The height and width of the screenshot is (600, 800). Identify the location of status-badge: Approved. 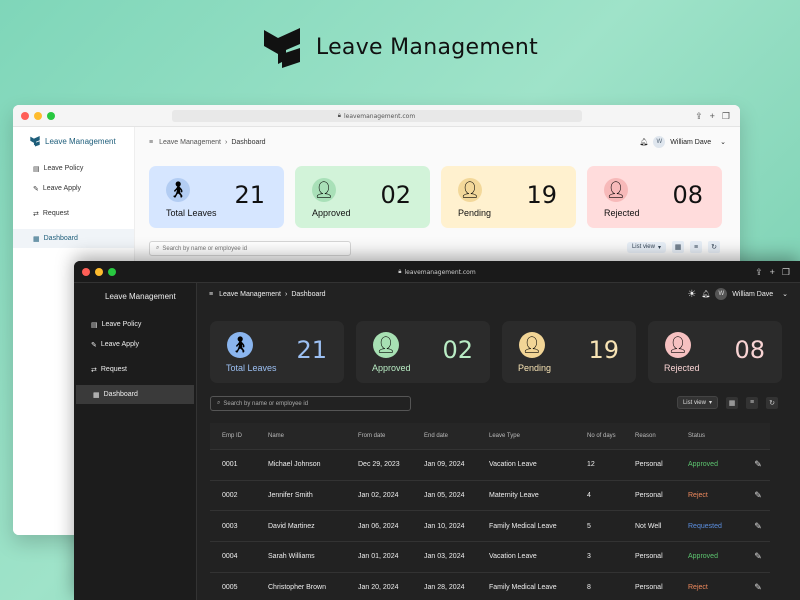
(703, 465).